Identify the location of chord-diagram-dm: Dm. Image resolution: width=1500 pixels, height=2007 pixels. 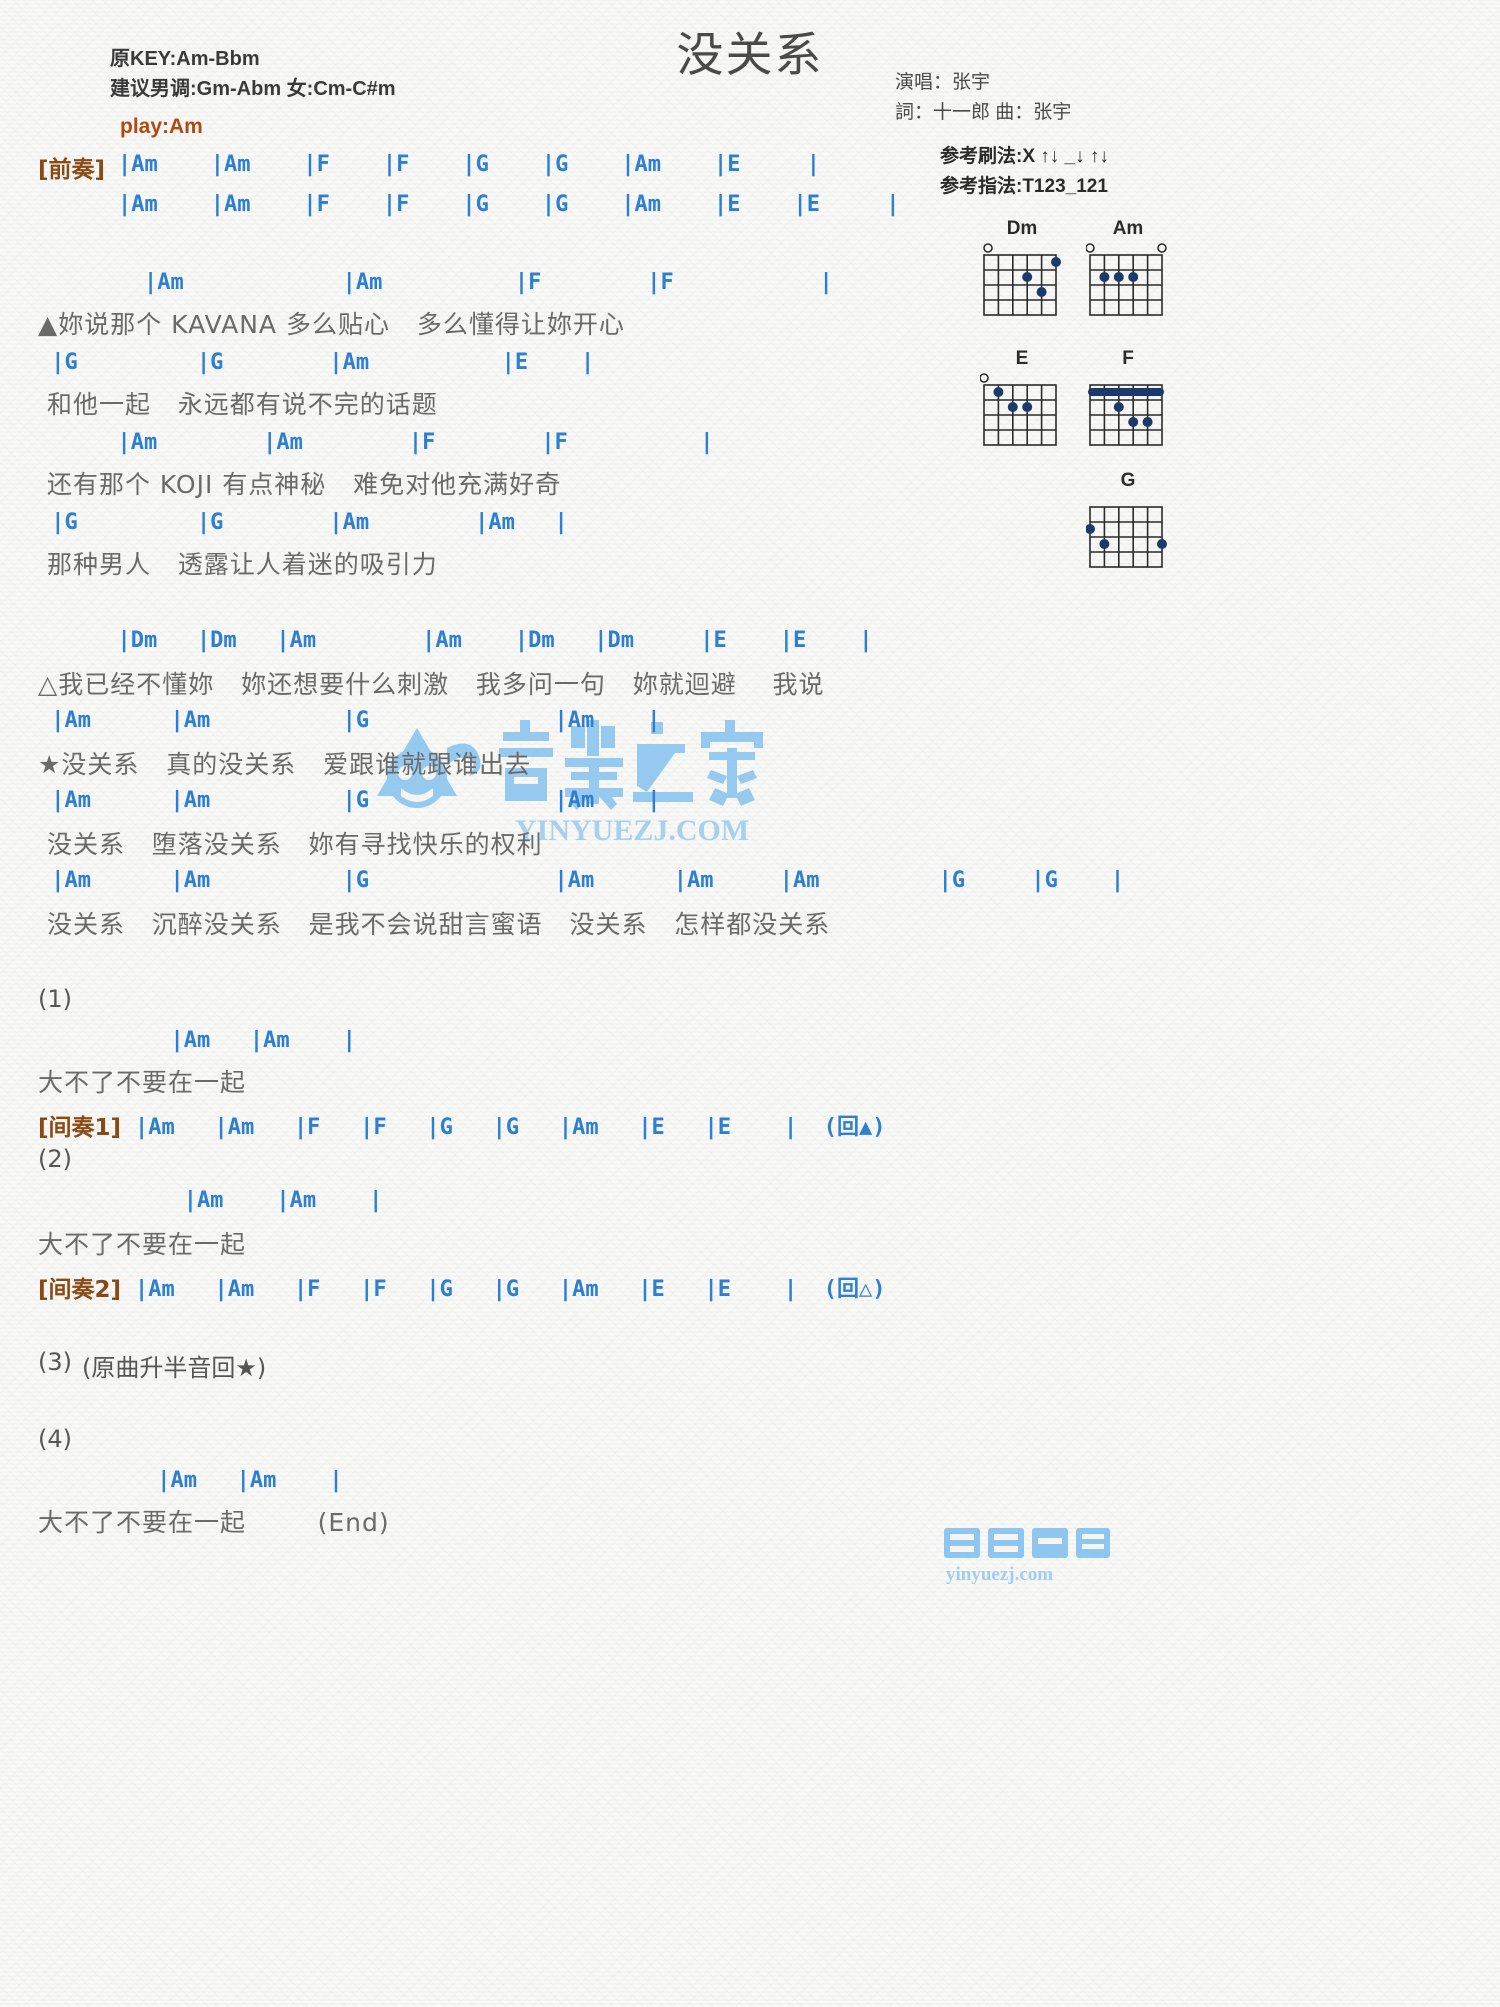
(1022, 273).